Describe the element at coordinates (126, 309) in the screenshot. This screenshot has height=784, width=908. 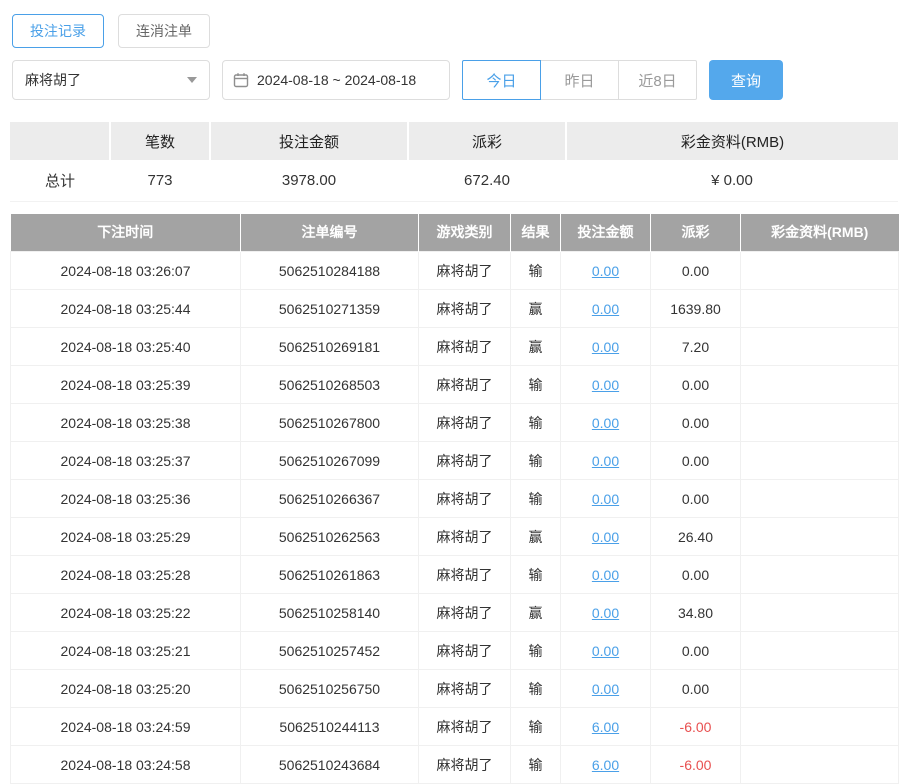
I see `bet-time-cell: 2024-08-18 03:25:44` at that location.